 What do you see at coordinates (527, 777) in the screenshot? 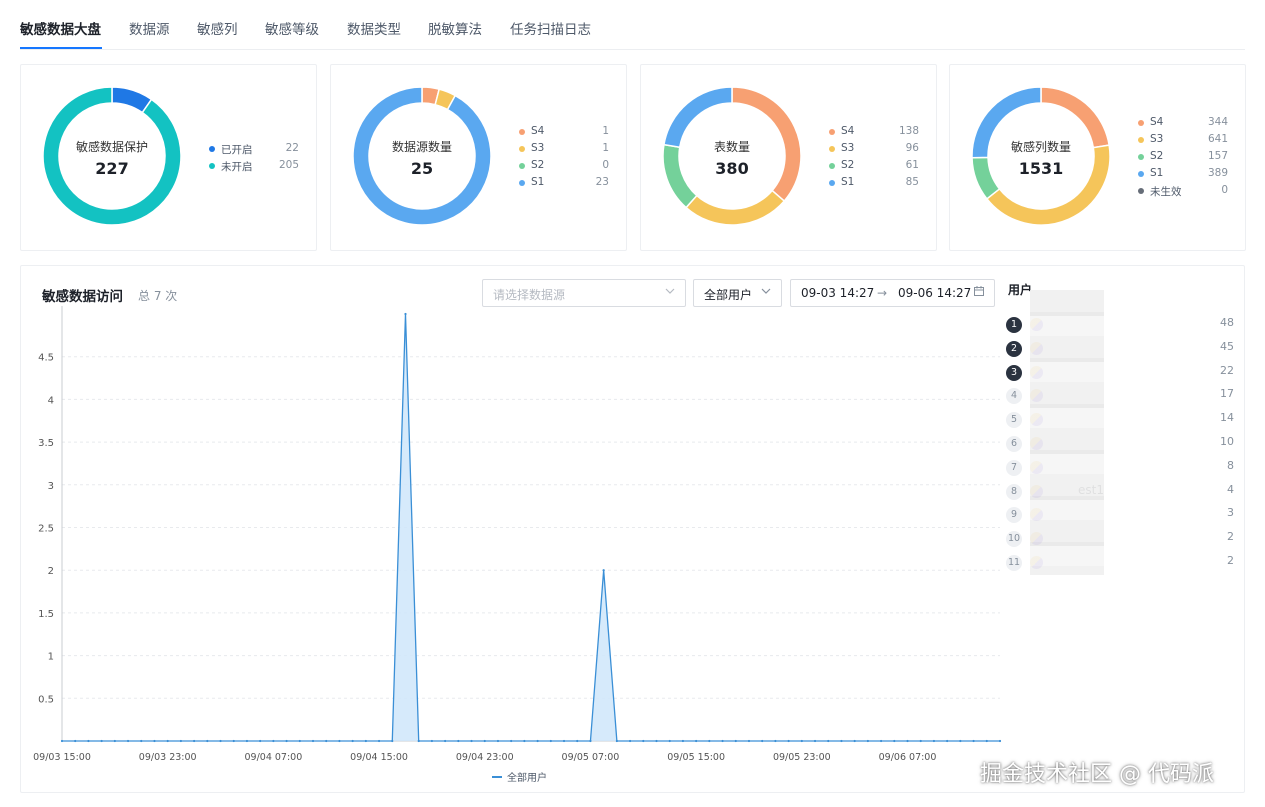
I see `legend-label: 全部用户` at bounding box center [527, 777].